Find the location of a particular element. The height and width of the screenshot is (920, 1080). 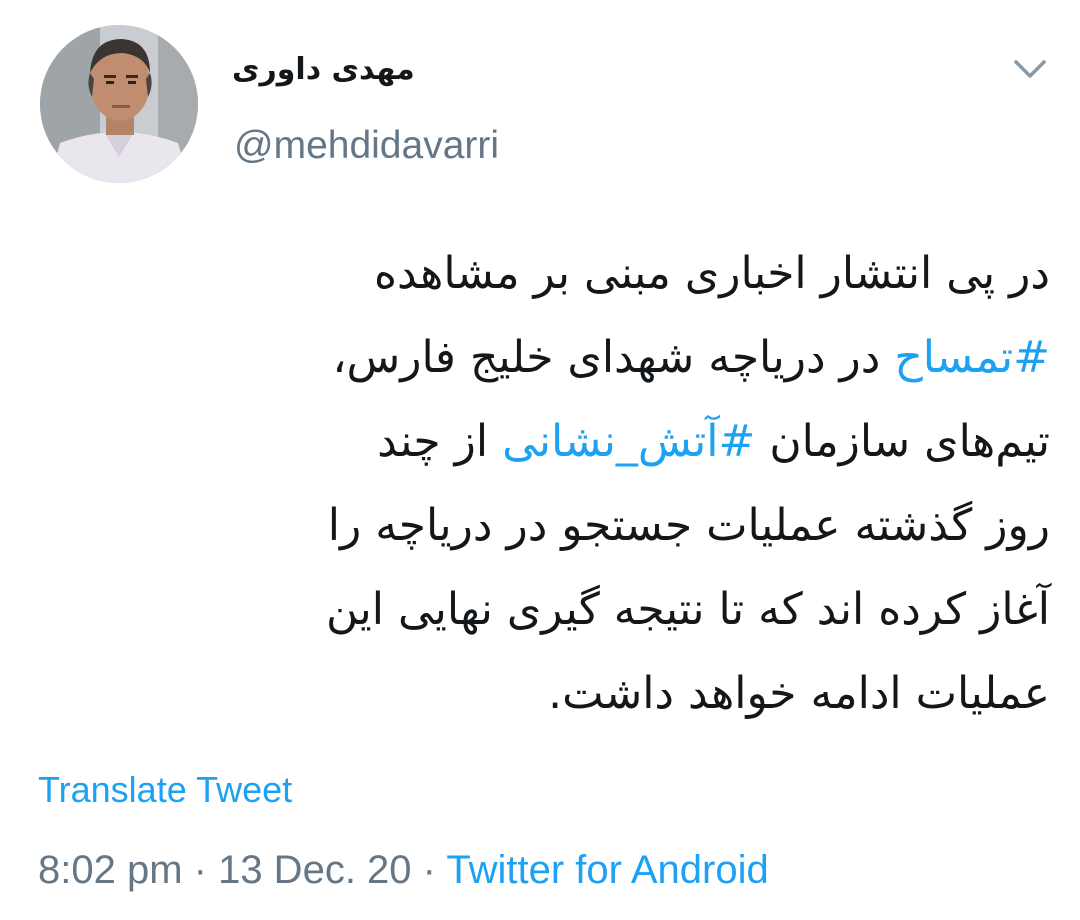

tweet-text-line: عملیات ادامه خواهد داشت. is located at coordinates (570, 694).